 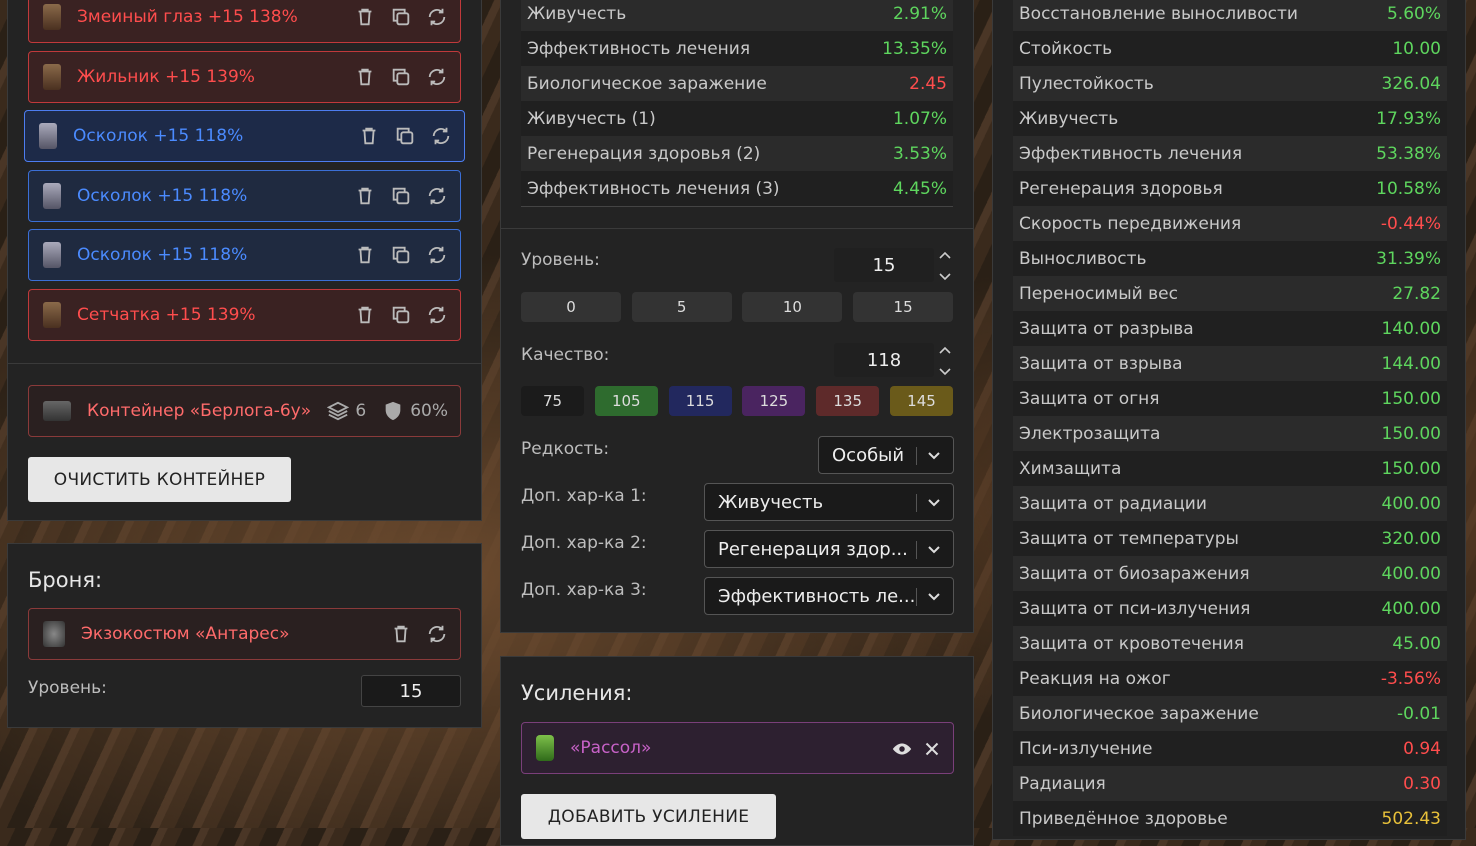 I want to click on stat-row: Живучесть 2.91%, so click(x=737, y=15).